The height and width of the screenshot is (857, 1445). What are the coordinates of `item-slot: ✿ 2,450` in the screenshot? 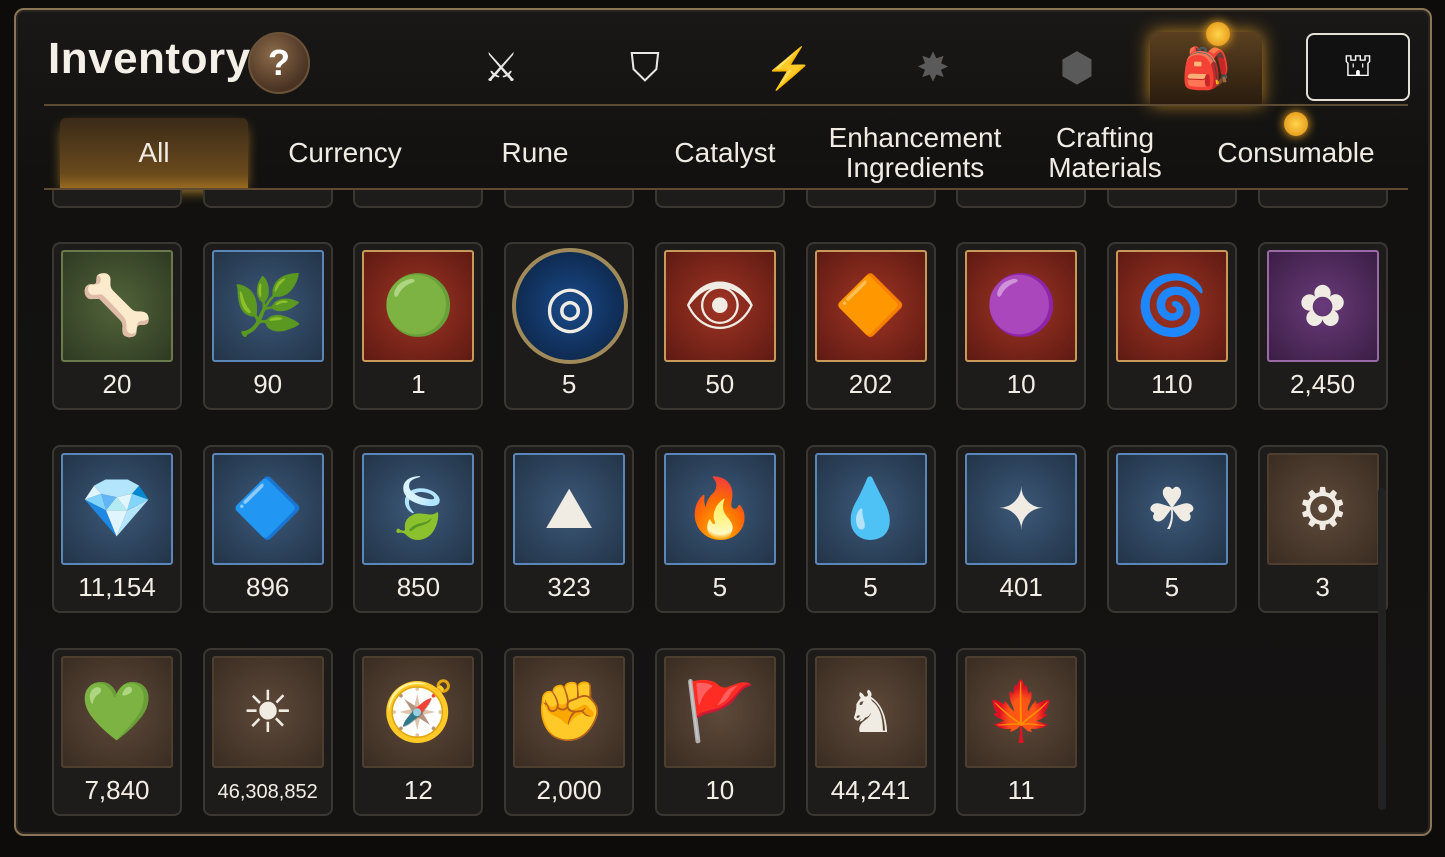 It's located at (1322, 326).